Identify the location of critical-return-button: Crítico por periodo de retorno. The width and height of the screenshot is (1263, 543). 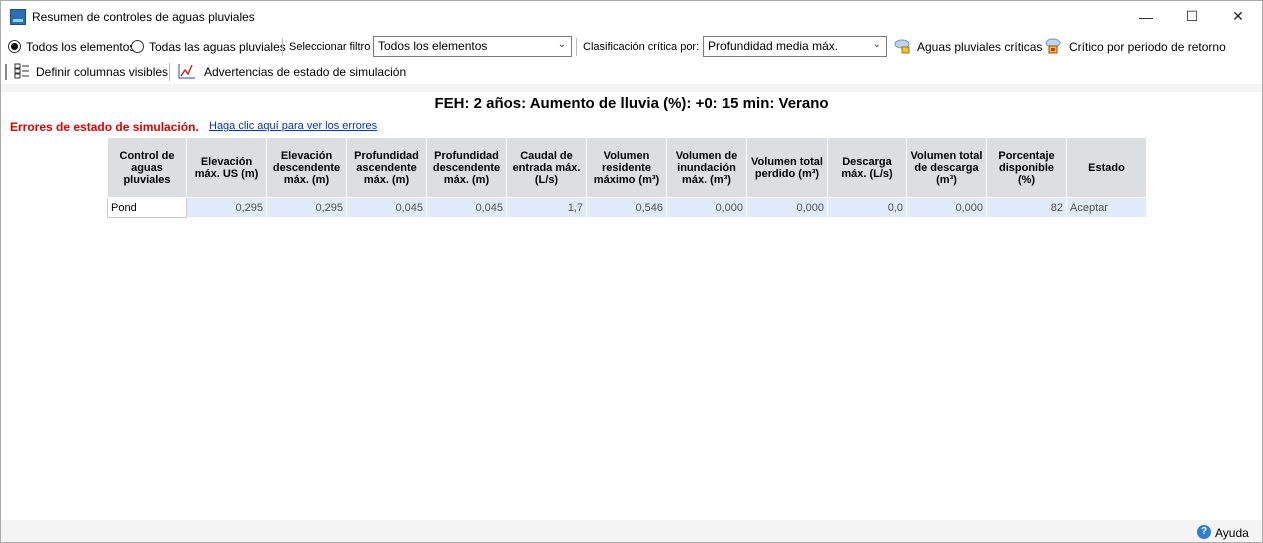
(1147, 47).